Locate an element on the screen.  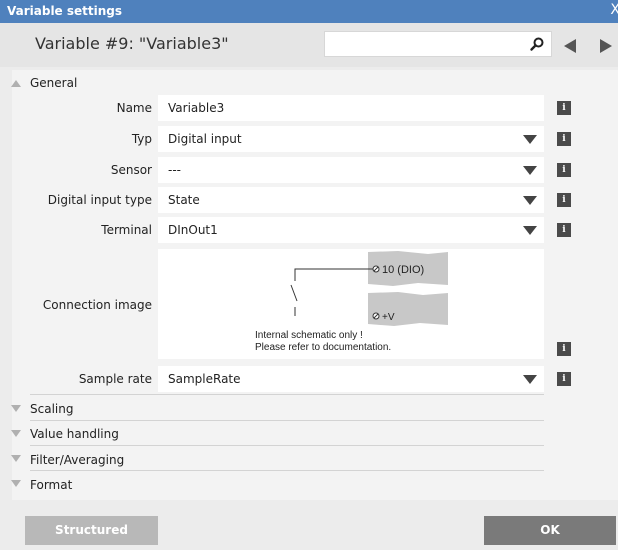
terminal-select: DInOut1 is located at coordinates (351, 230).